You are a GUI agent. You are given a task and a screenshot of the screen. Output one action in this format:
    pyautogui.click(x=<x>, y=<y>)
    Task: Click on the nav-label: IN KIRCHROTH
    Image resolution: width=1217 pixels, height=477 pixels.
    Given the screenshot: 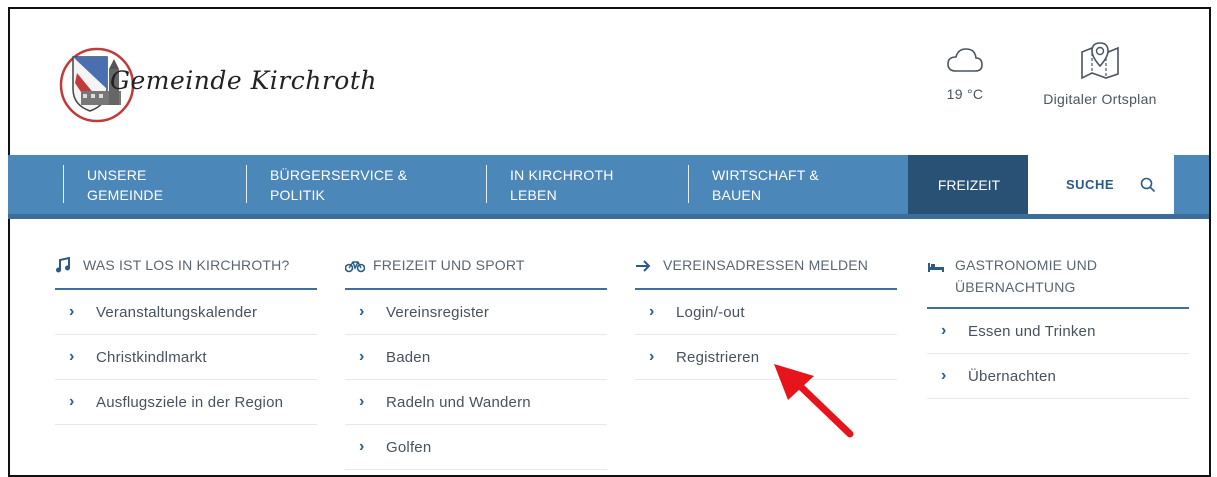 What is the action you would take?
    pyautogui.click(x=562, y=174)
    